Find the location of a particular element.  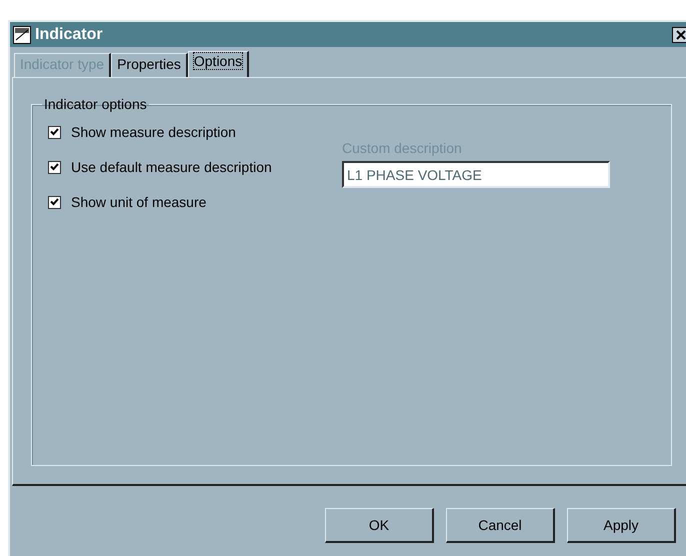

checkbox-label: Show measure description is located at coordinates (153, 132).